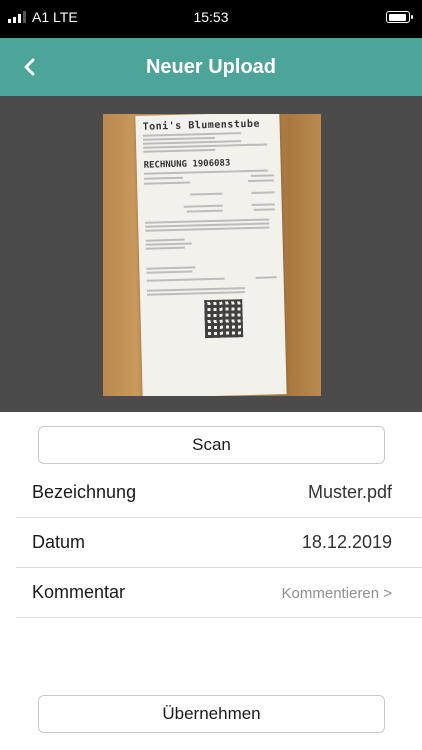 Image resolution: width=422 pixels, height=750 pixels. What do you see at coordinates (84, 492) in the screenshot?
I see `field-label: Bezeichnung` at bounding box center [84, 492].